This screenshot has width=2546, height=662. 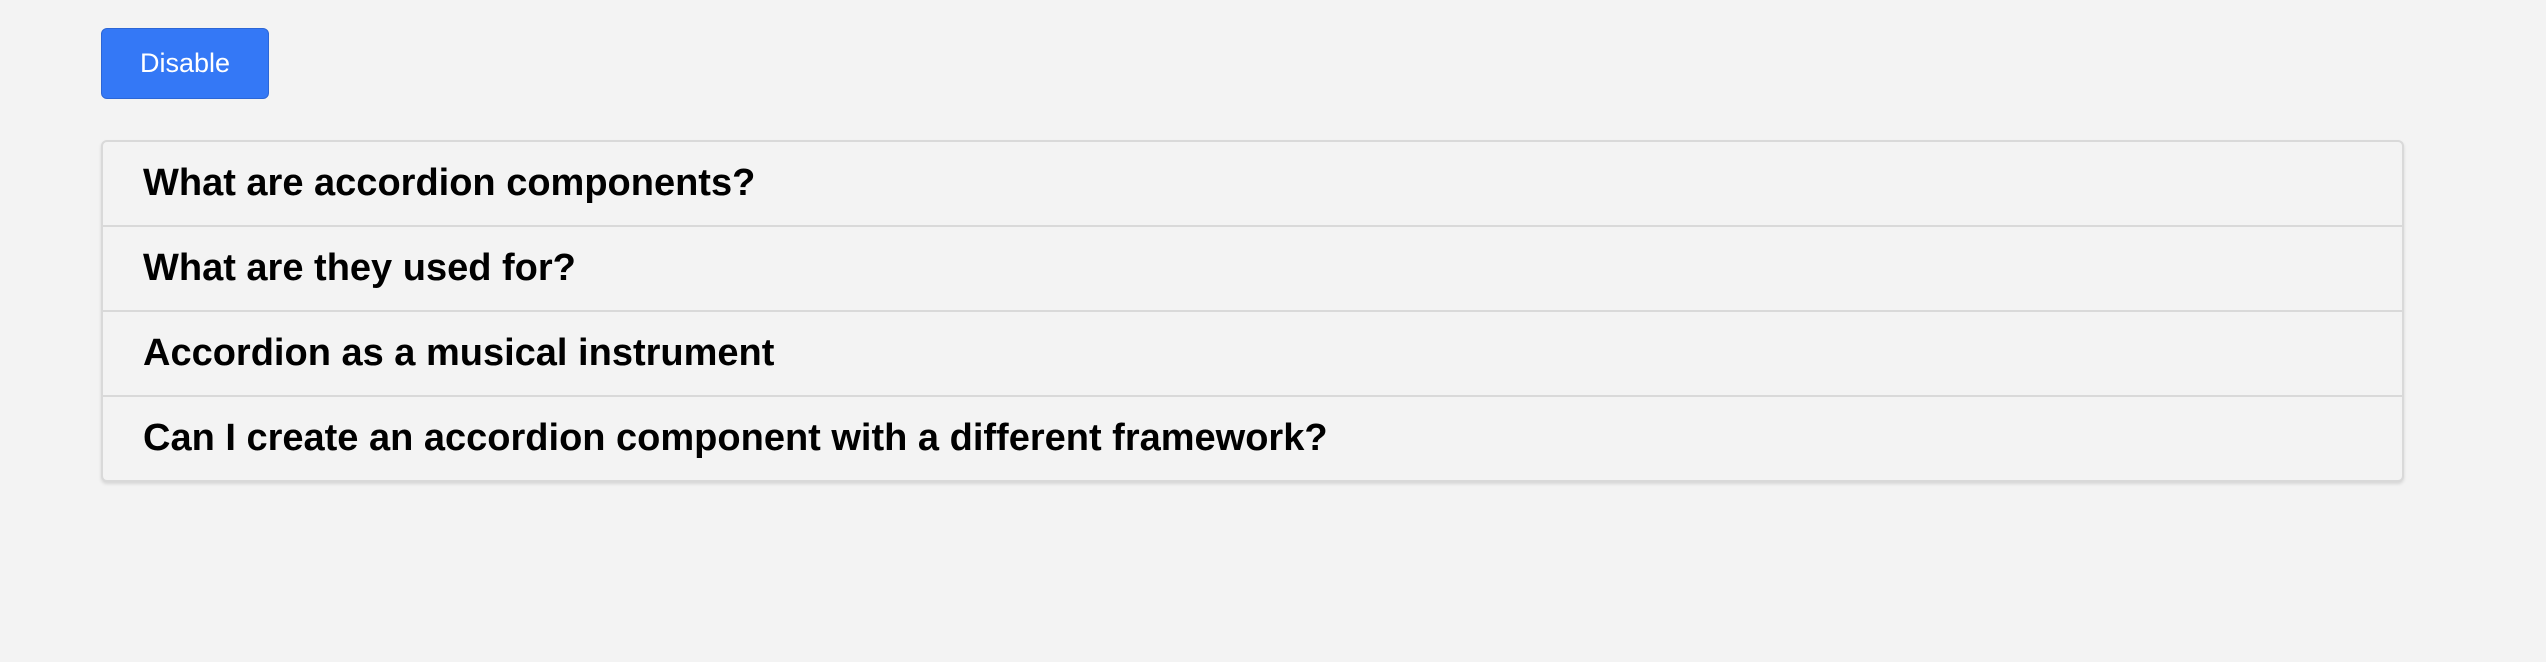 What do you see at coordinates (459, 353) in the screenshot?
I see `accordion-item-title: Accordion as a musical instrument` at bounding box center [459, 353].